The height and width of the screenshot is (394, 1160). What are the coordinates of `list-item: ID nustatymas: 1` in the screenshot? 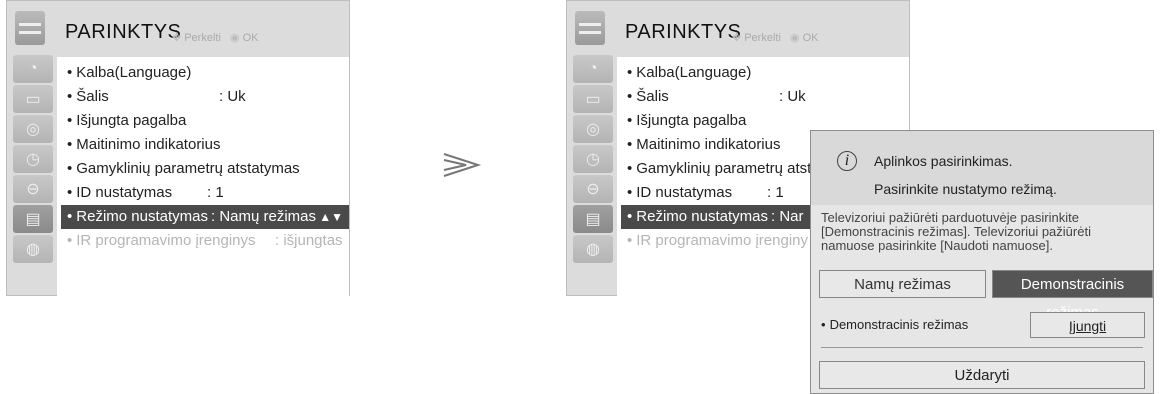 It's located at (208, 193).